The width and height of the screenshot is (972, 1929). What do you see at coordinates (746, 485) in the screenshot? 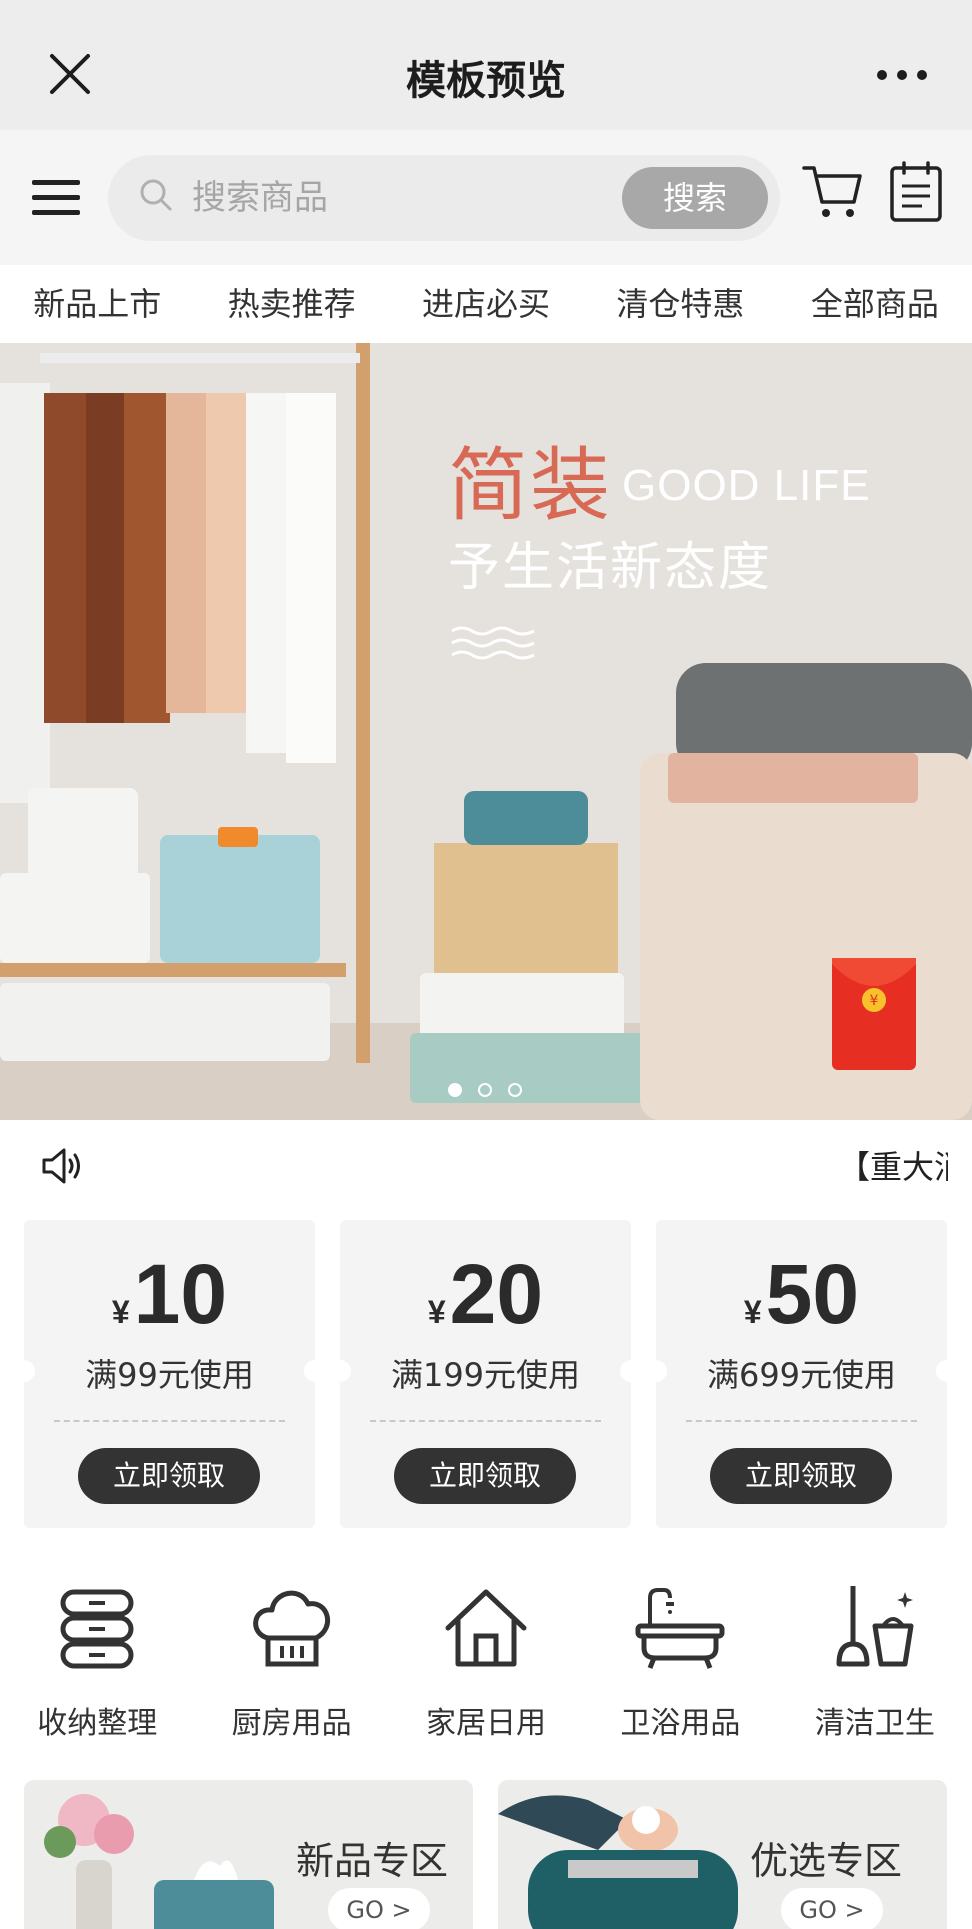
I see `banner-headline-en: GOOD LIFE` at bounding box center [746, 485].